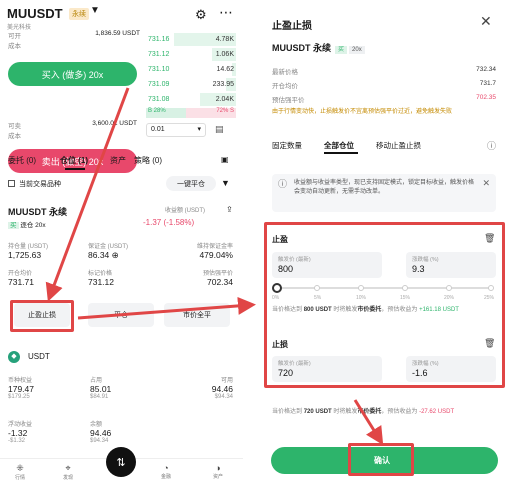 The image size is (507, 488). I want to click on tp-trigger-input: 触发价 (最新) 800, so click(327, 265).